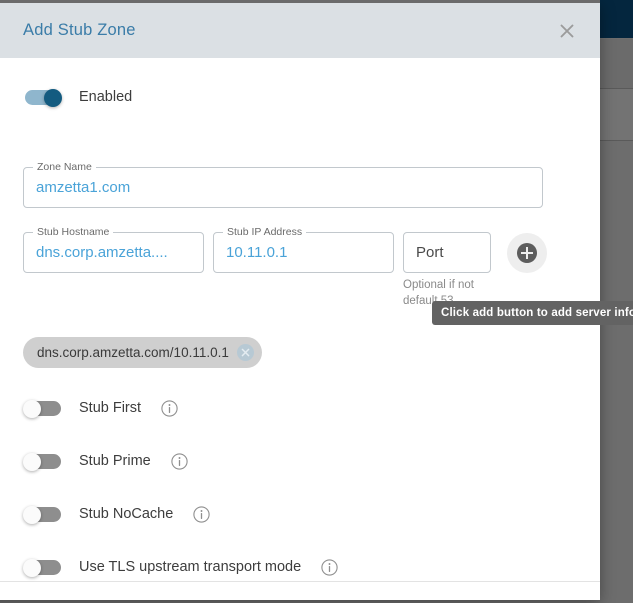 This screenshot has height=603, width=633. I want to click on stub-prime-label: Stub Prime, so click(115, 461).